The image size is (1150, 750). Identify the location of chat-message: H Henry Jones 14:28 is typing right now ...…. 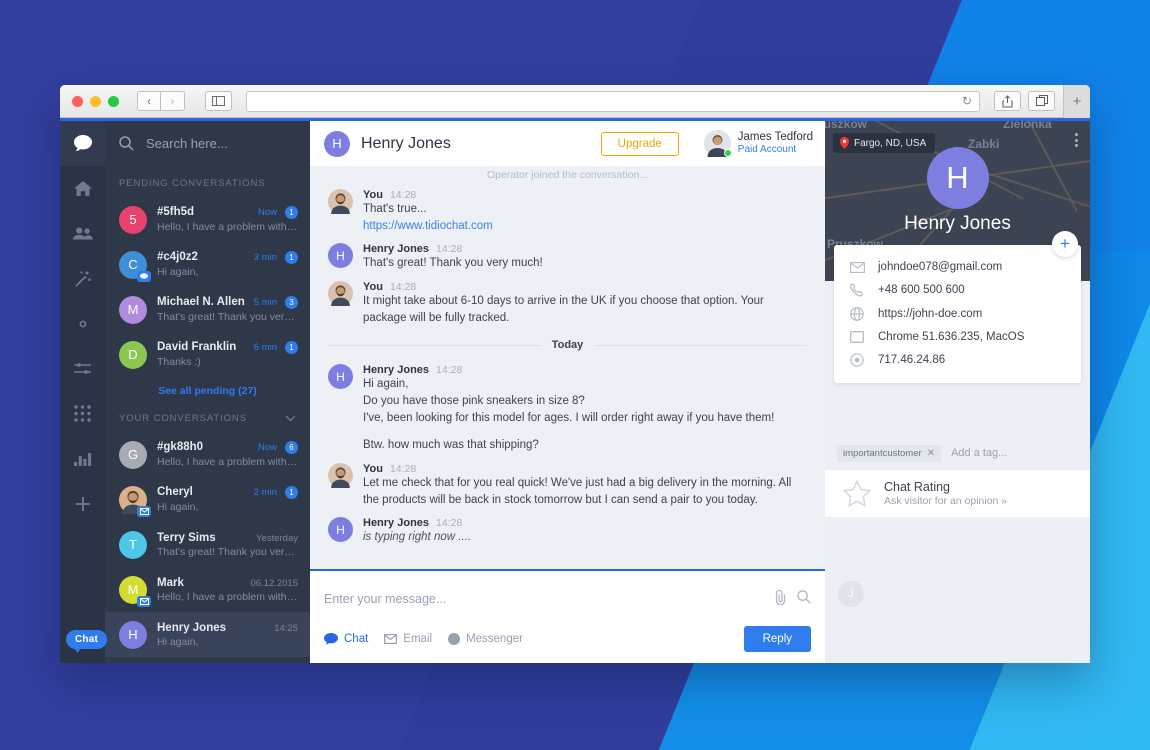
(567, 527).